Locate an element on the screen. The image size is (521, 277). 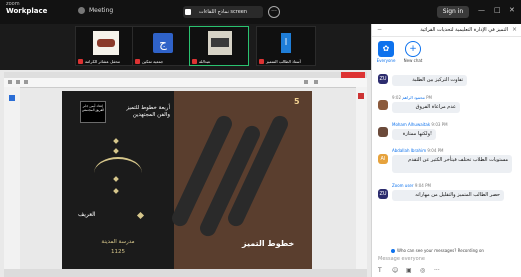
shared-app-sidebar is located at coordinates (12, 178).